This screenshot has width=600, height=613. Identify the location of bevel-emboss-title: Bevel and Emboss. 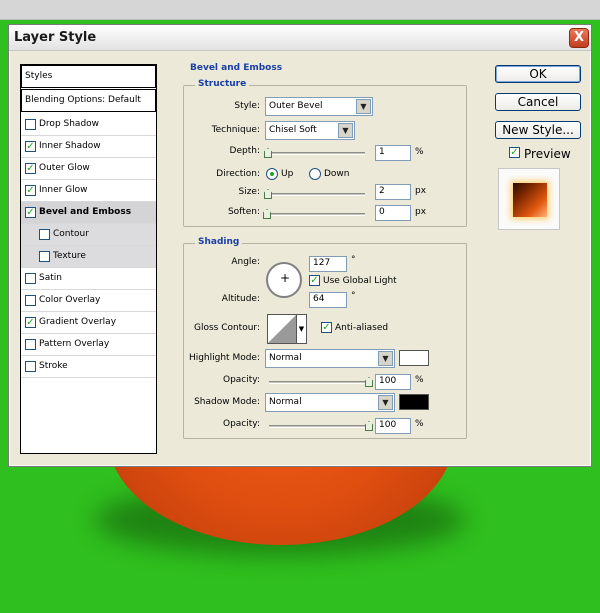
(236, 68).